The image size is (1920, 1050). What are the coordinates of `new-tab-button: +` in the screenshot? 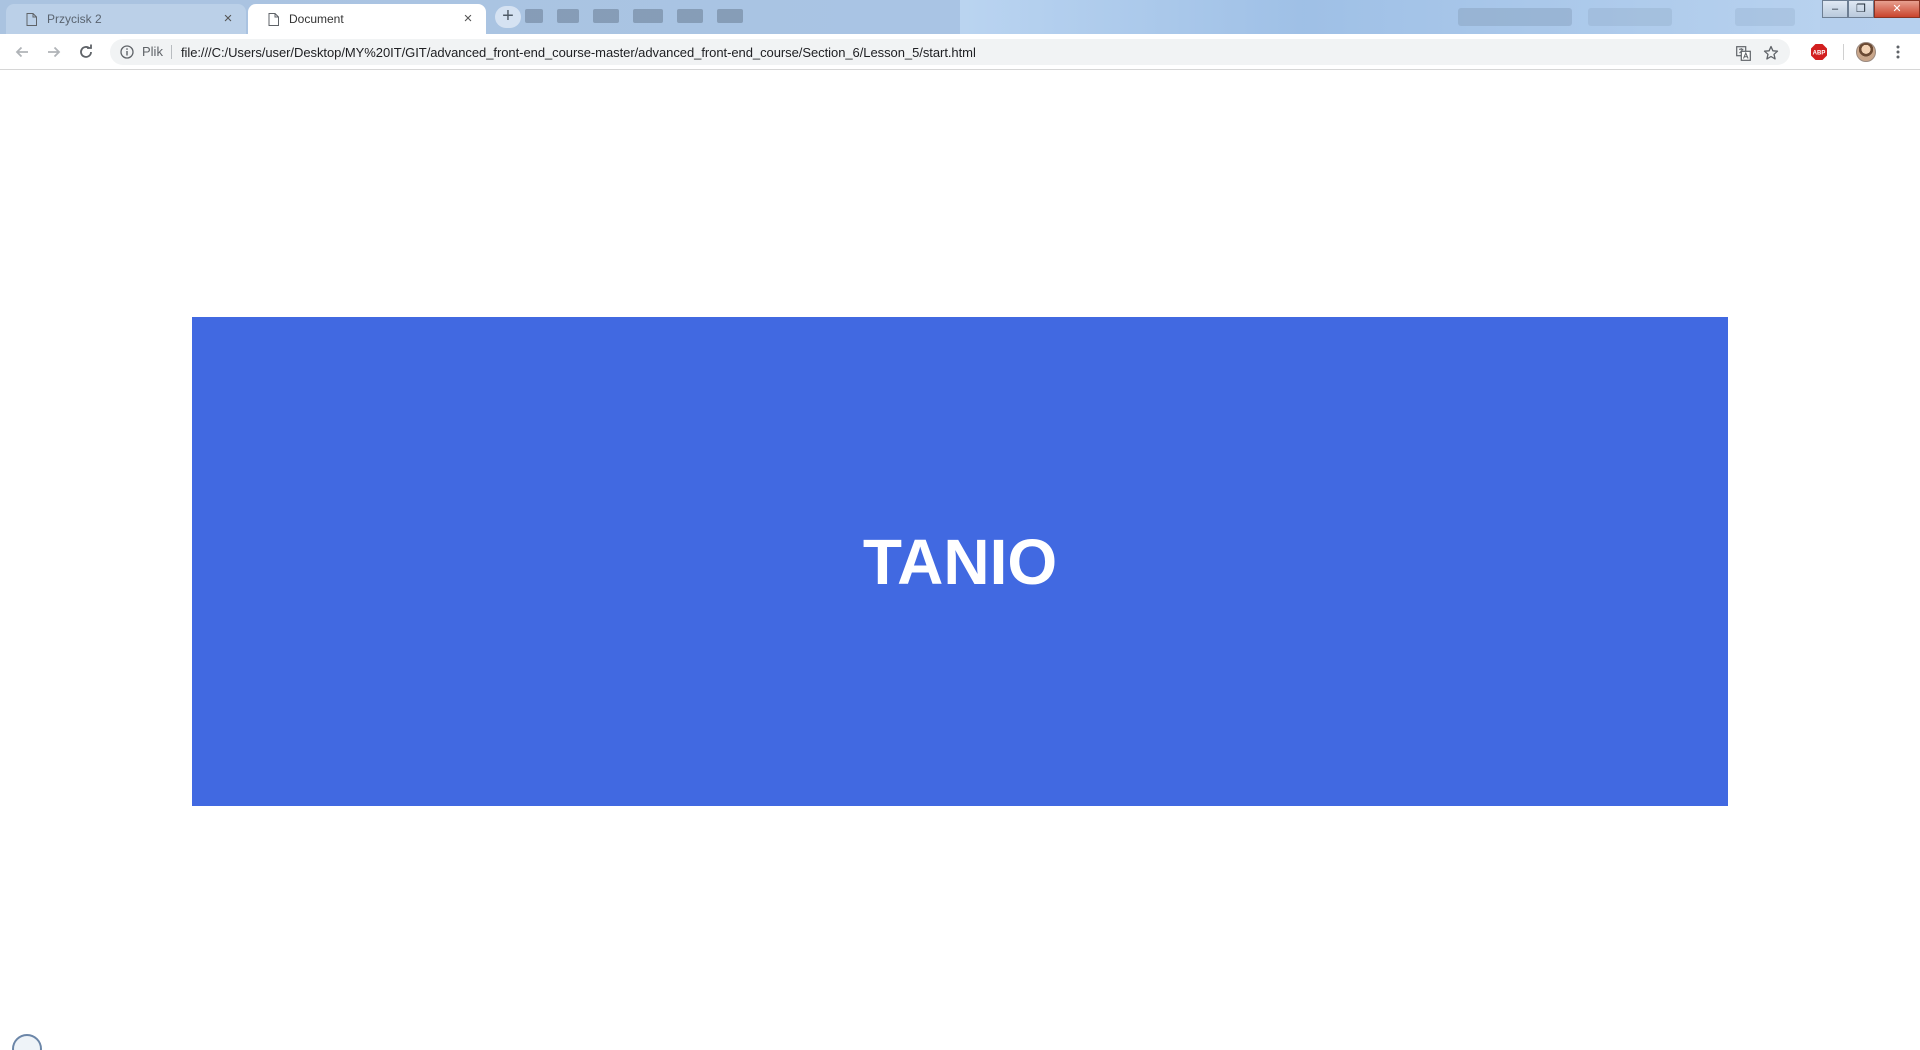 It's located at (508, 17).